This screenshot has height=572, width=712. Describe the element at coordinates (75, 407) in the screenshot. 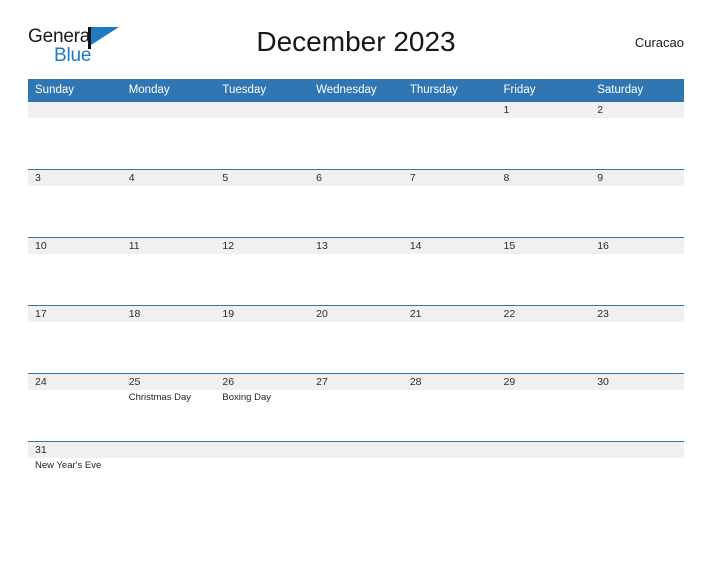

I see `day-cell-24: 24` at that location.